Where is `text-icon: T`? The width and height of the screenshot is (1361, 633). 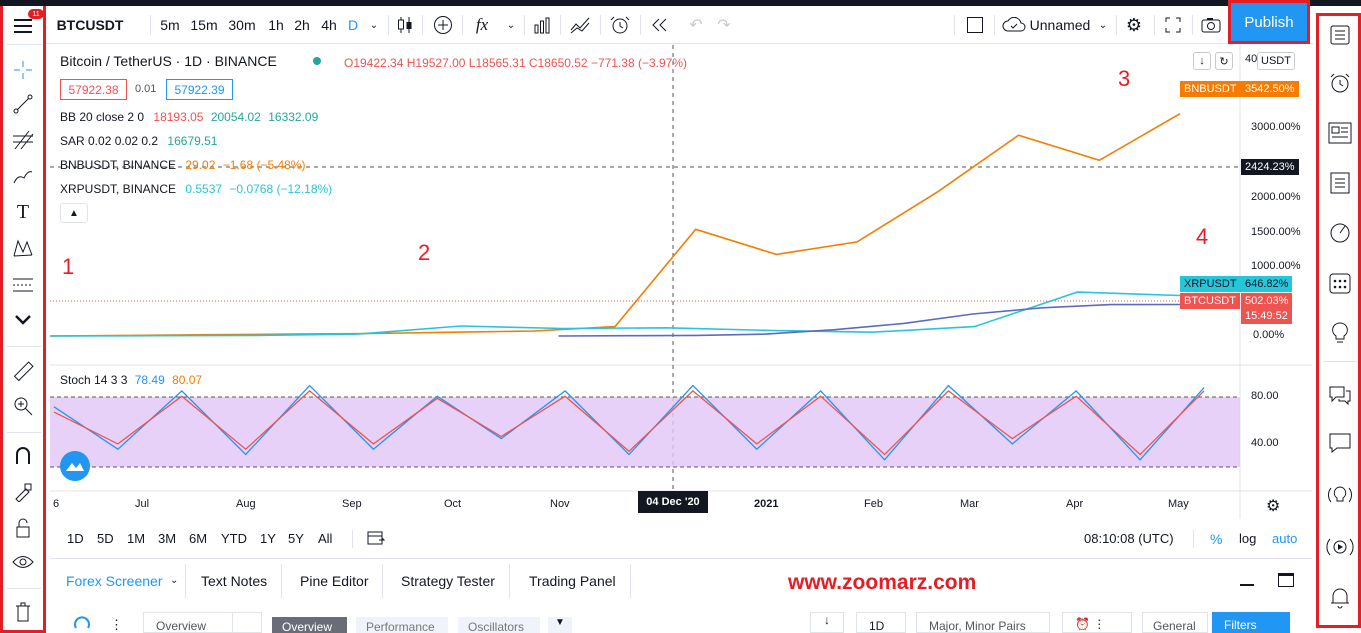 text-icon: T is located at coordinates (23, 212).